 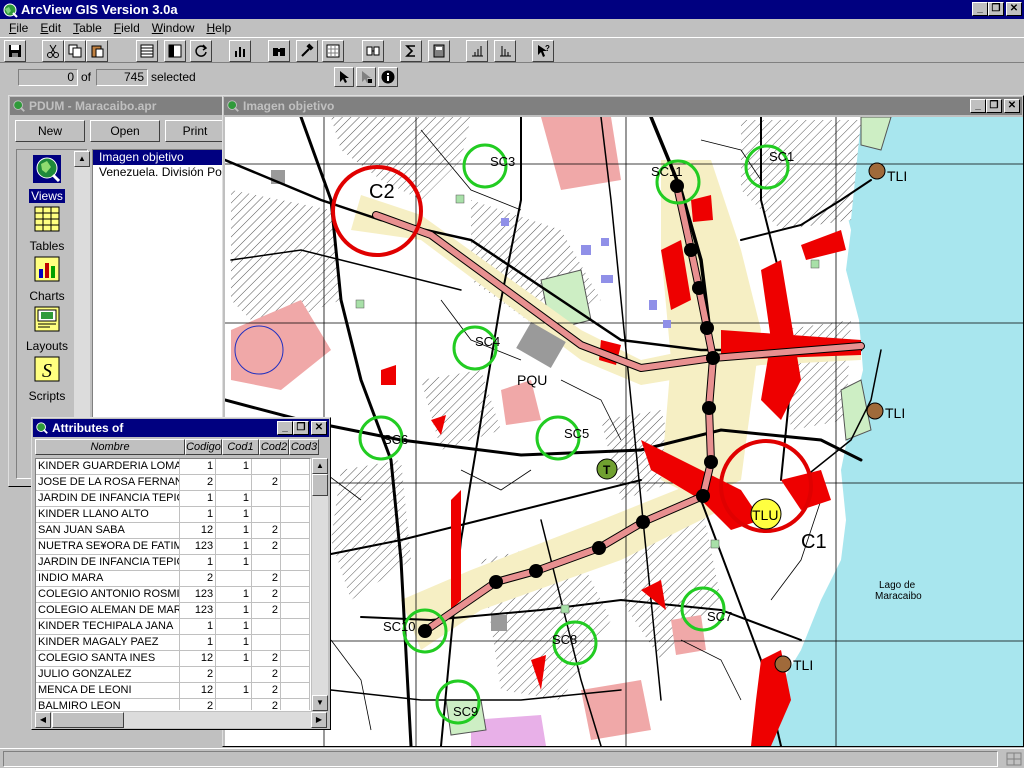 I want to click on menu-field: Field, so click(x=127, y=28).